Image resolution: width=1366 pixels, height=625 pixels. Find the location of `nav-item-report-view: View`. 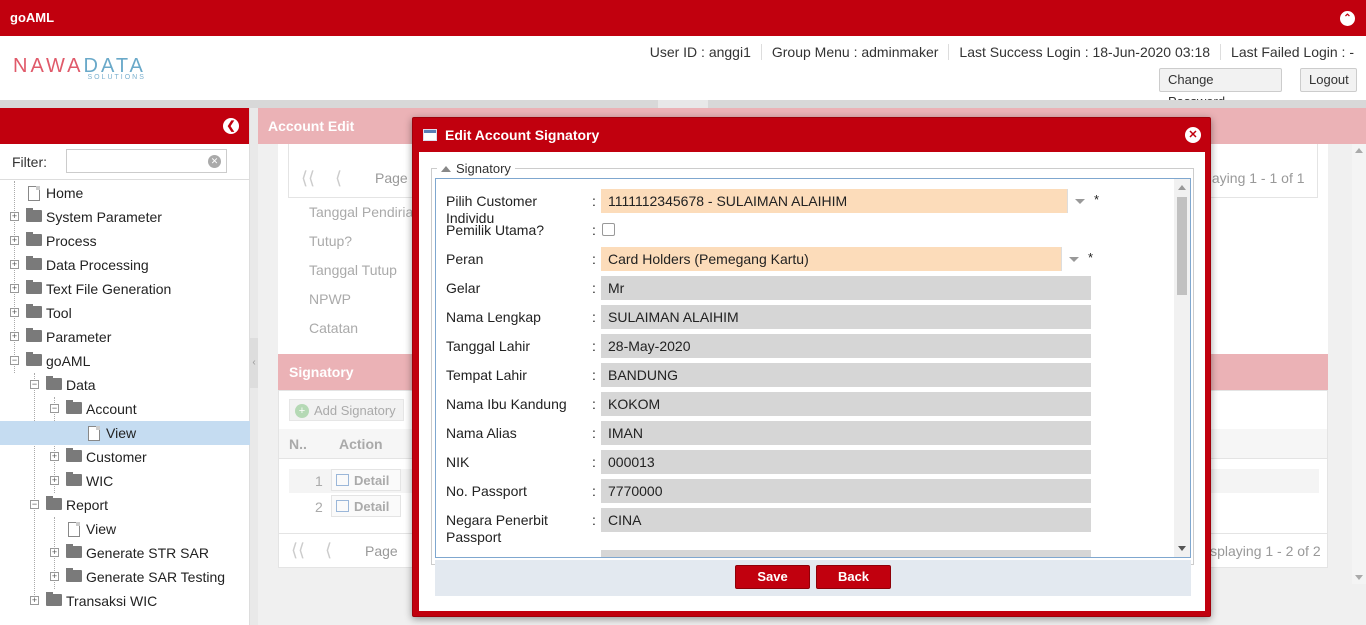

nav-item-report-view: View is located at coordinates (125, 529).